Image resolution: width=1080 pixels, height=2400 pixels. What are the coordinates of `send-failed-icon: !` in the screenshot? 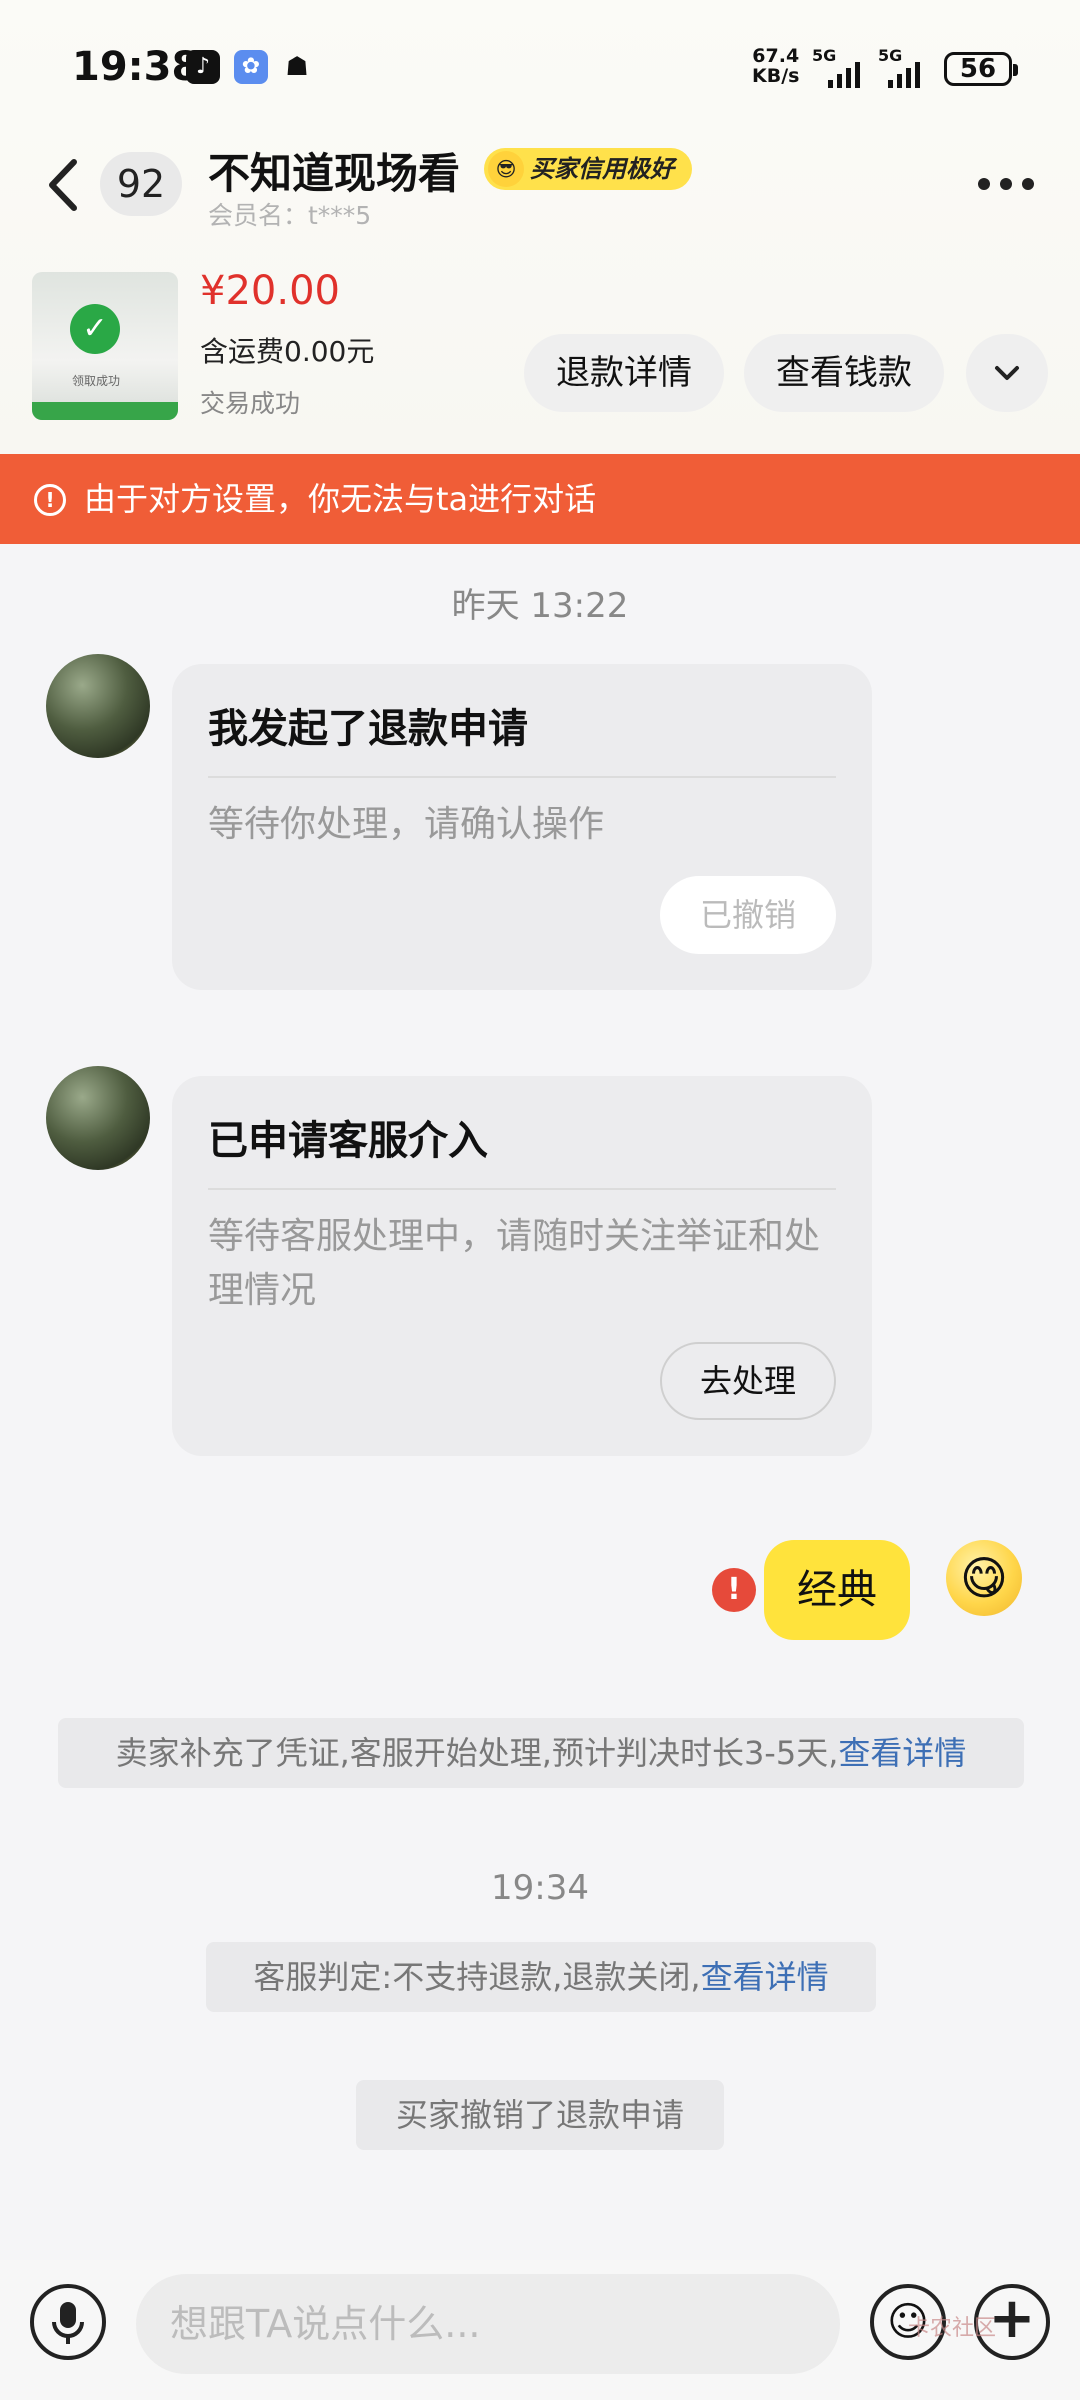 It's located at (734, 1590).